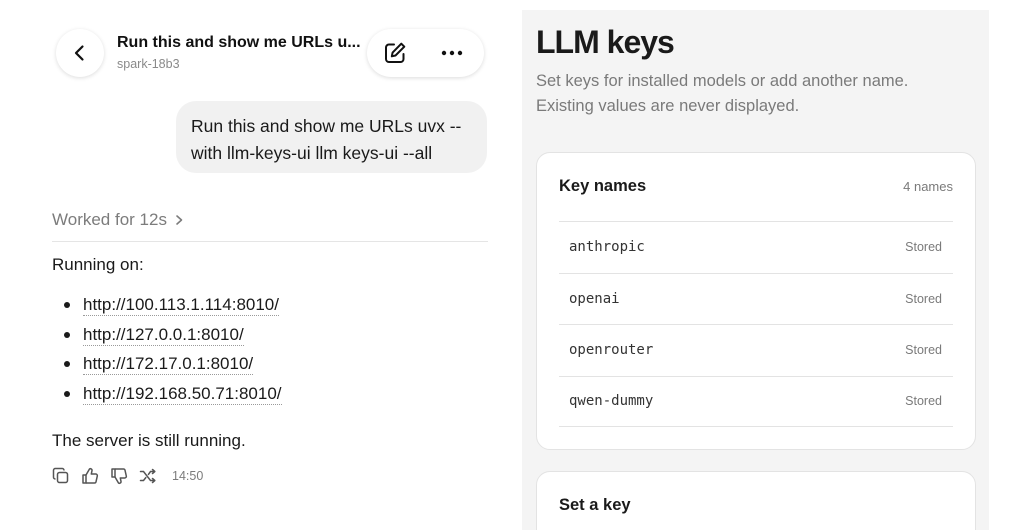  Describe the element at coordinates (181, 305) in the screenshot. I see `url-link: http://100.113.1.114:8010/` at that location.